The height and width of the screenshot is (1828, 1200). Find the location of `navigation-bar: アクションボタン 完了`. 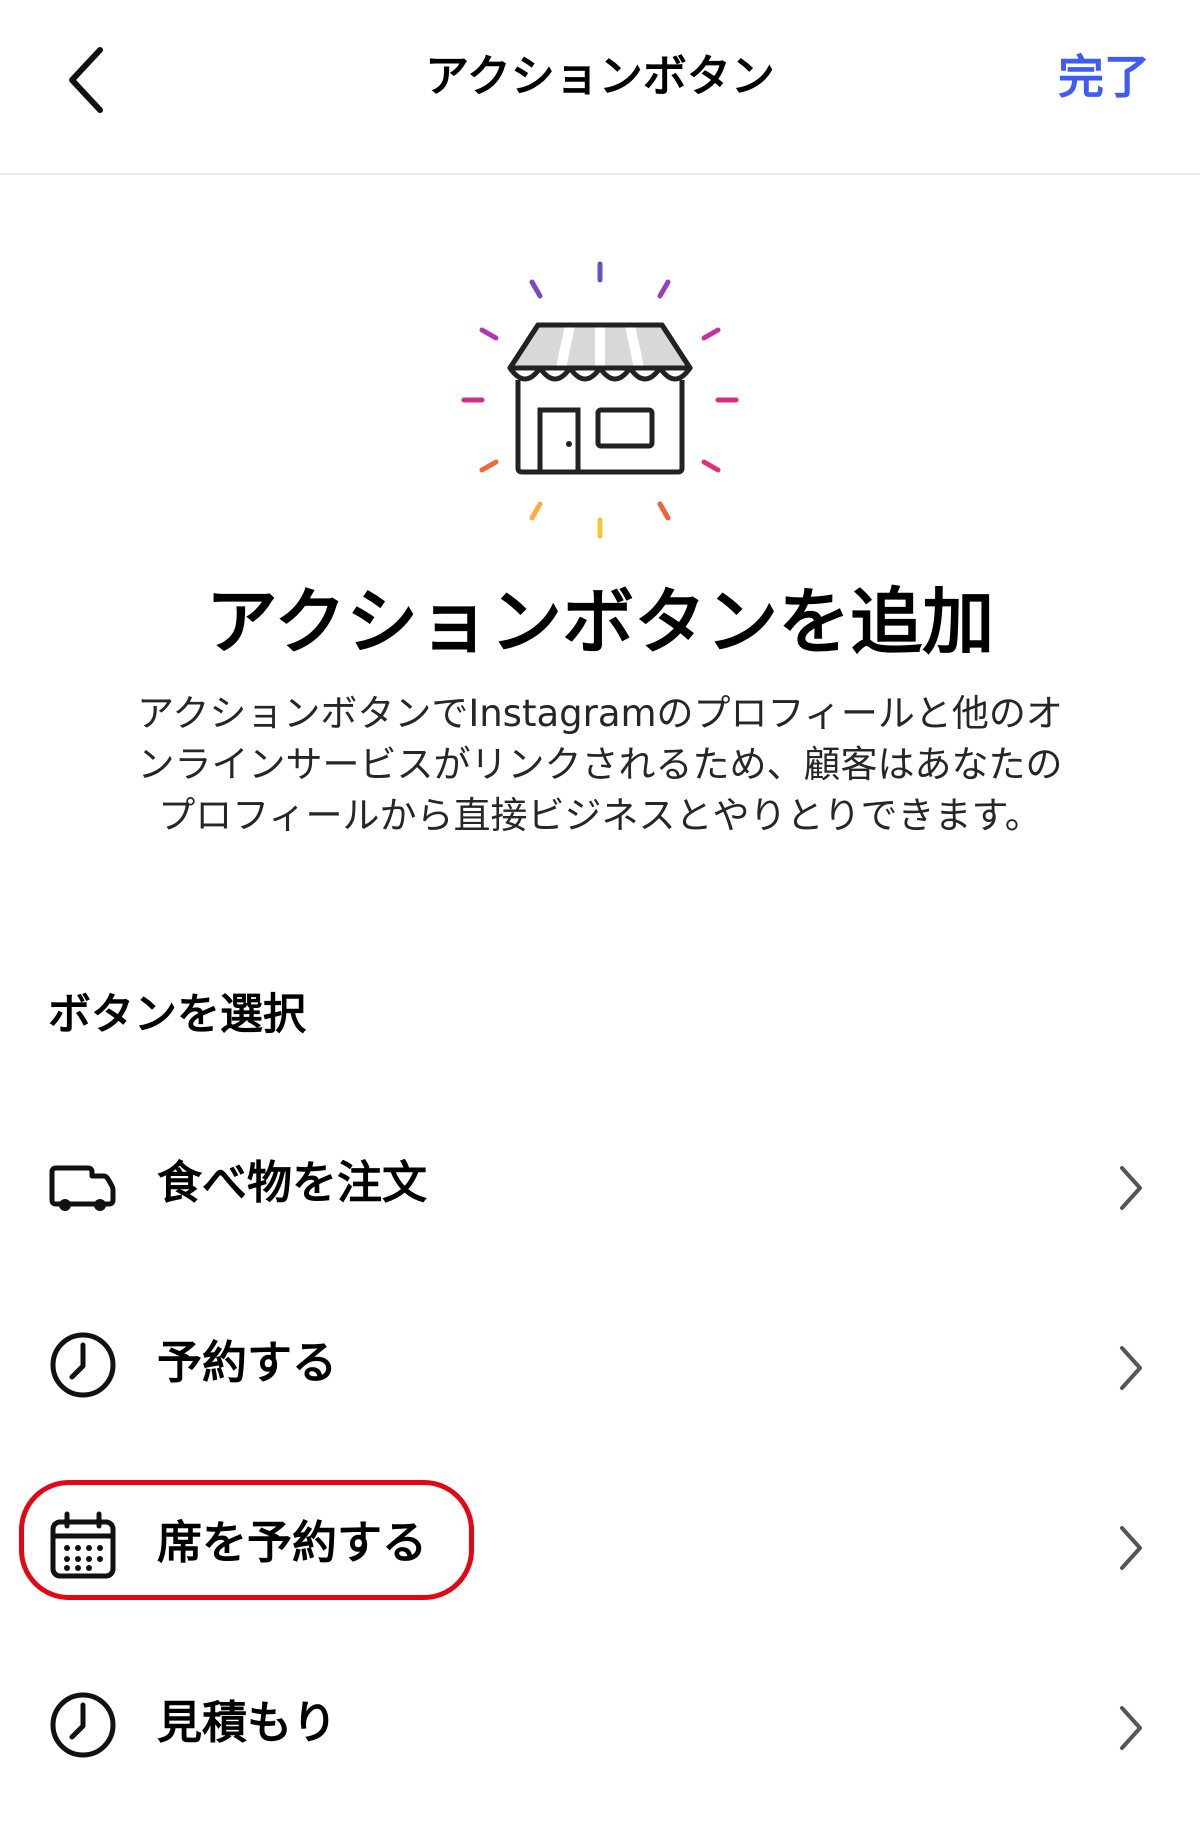

navigation-bar: アクションボタン 完了 is located at coordinates (600, 87).